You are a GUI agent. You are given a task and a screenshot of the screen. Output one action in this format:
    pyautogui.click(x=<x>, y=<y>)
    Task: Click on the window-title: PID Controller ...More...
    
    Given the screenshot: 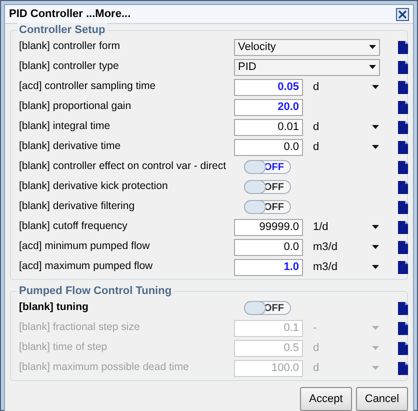 What is the action you would take?
    pyautogui.click(x=70, y=14)
    